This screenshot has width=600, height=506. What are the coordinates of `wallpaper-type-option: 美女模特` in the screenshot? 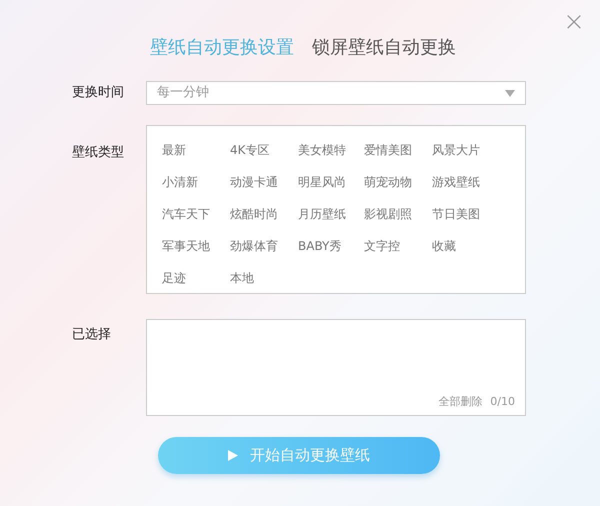 It's located at (331, 150).